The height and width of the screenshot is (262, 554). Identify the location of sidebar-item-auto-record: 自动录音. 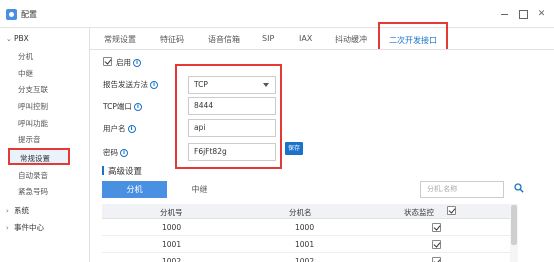
(33, 175).